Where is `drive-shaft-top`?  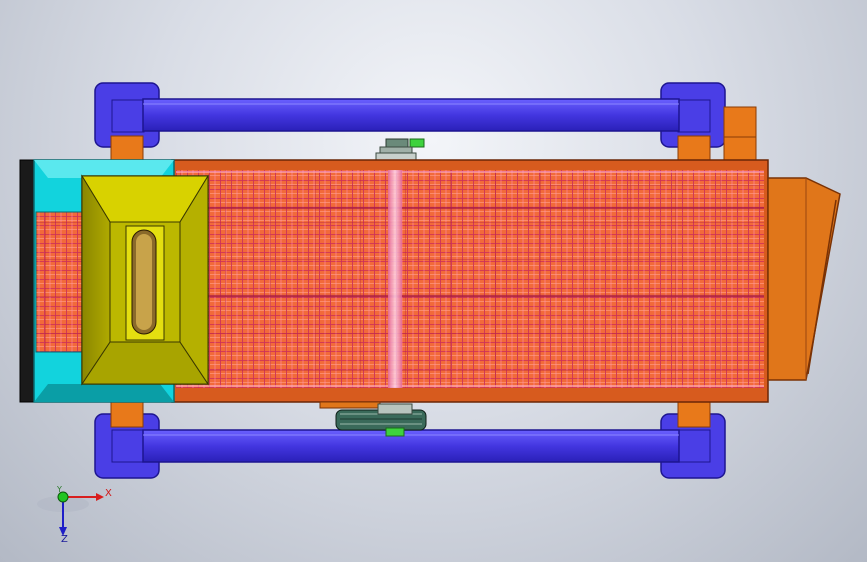
drive-shaft-top is located at coordinates (400, 150).